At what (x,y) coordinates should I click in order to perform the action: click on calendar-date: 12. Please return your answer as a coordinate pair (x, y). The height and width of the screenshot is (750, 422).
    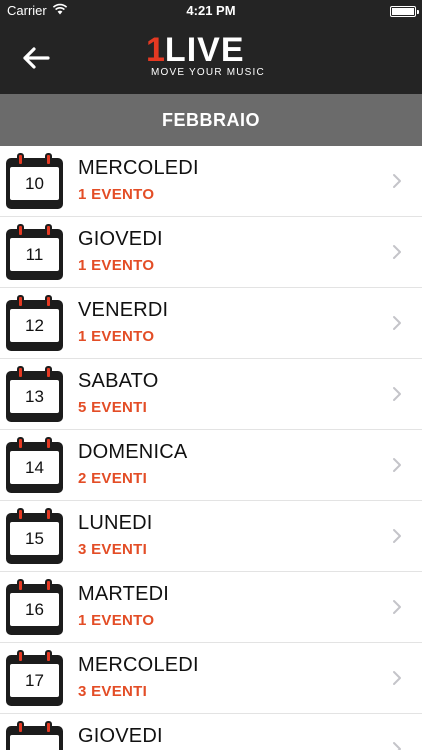
    Looking at the image, I should click on (34, 325).